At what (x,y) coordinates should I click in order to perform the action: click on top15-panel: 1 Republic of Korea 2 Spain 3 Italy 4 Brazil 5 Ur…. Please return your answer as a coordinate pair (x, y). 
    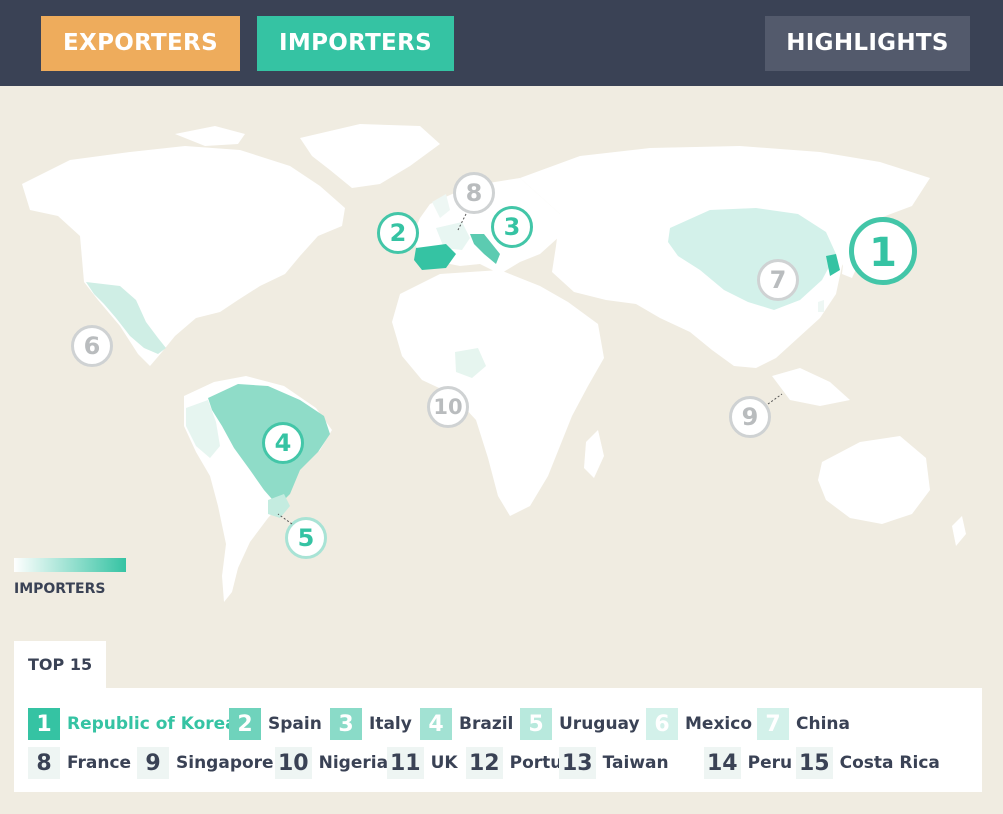
    Looking at the image, I should click on (498, 740).